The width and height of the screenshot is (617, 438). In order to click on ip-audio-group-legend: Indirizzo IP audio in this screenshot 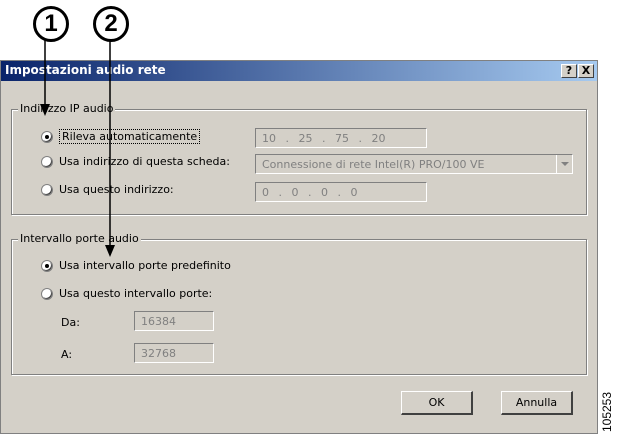, I will do `click(67, 108)`.